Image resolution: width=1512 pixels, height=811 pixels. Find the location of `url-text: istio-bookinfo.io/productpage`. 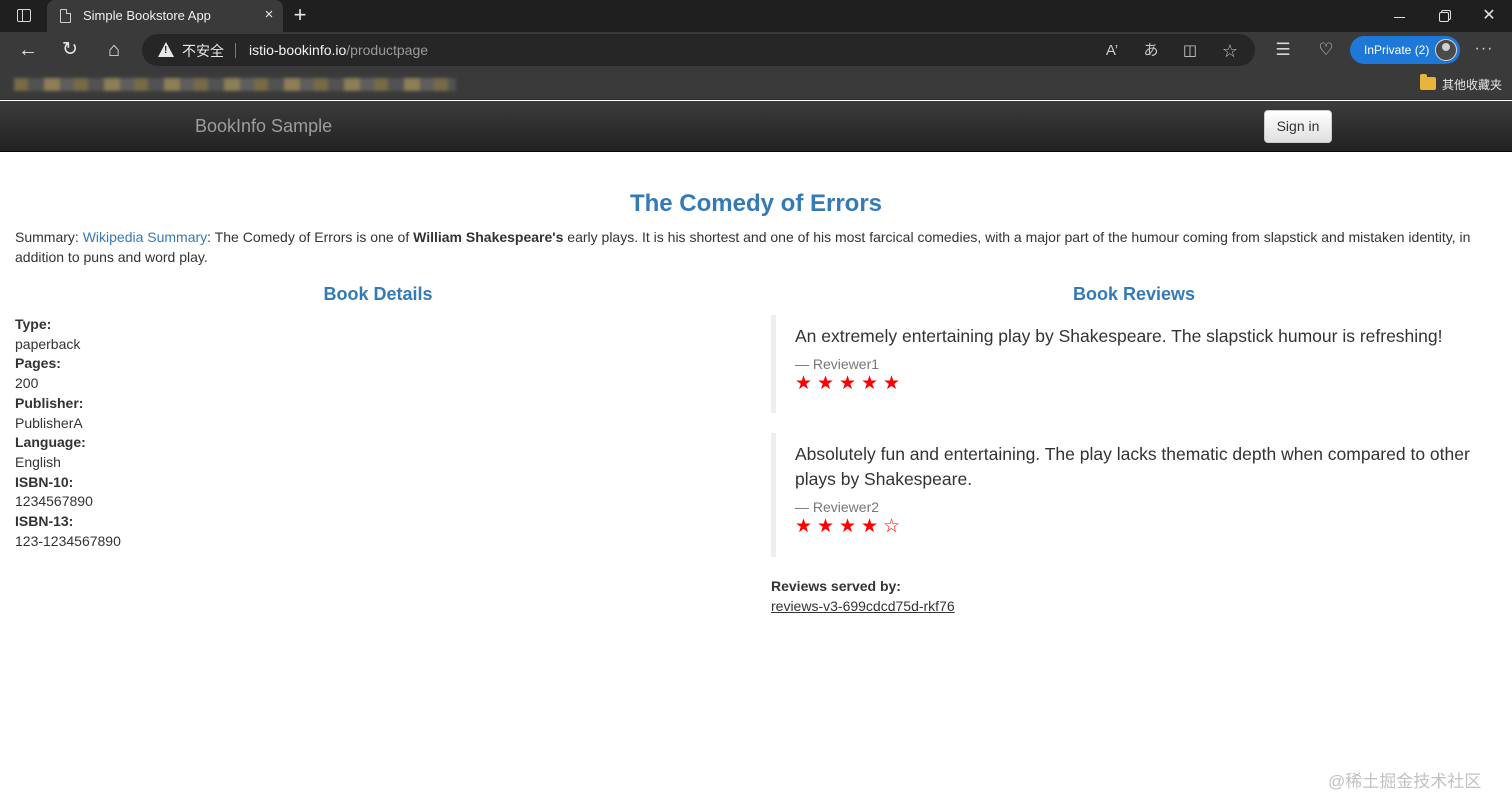

url-text: istio-bookinfo.io/productpage is located at coordinates (338, 50).